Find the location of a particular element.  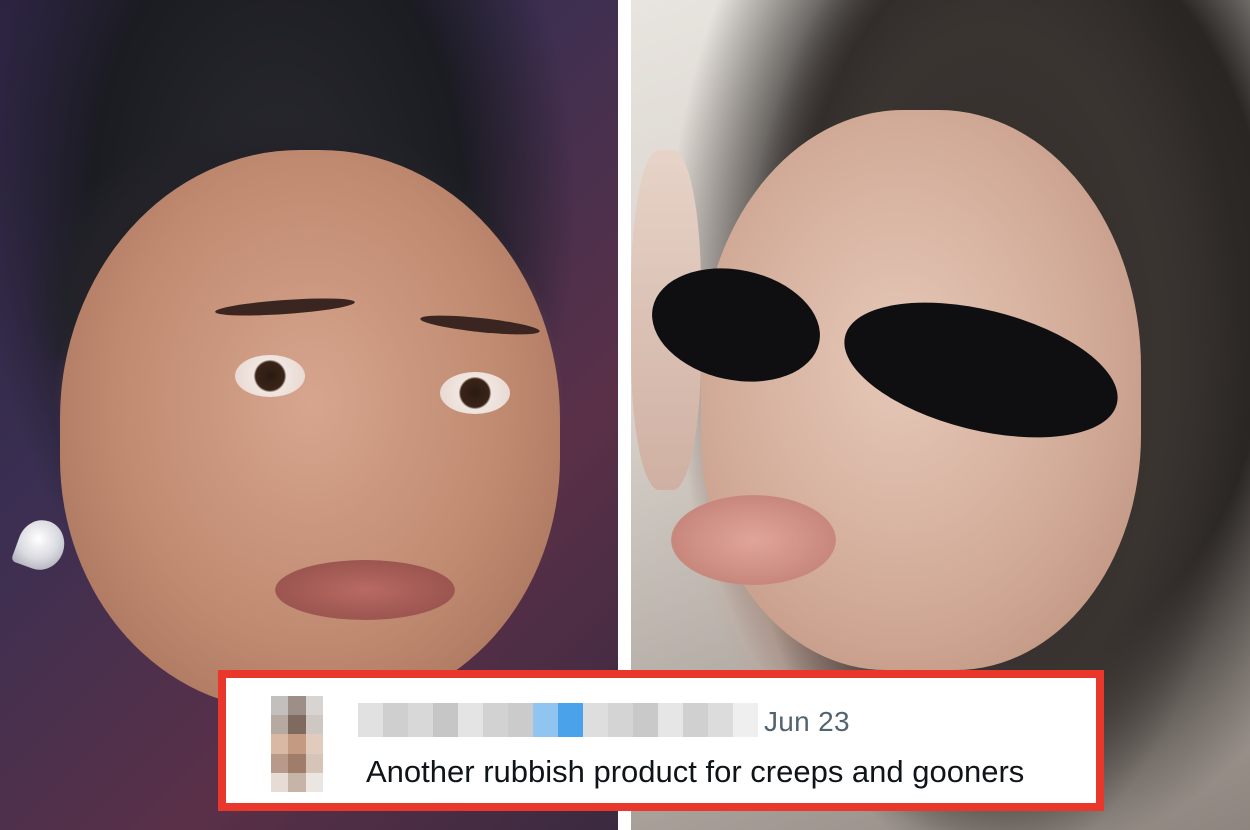

sunglasses-lens is located at coordinates (736, 325).